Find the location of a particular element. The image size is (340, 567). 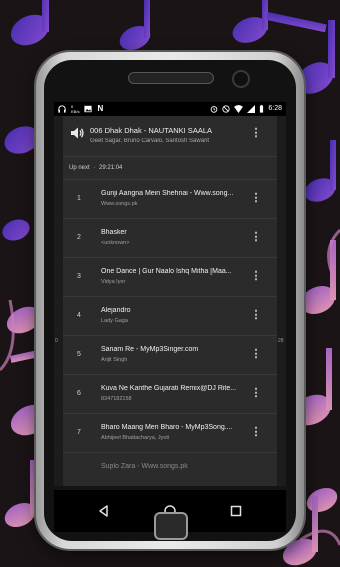

now-playing-title: 006 Dhak Dhak - NAUTANKI SAALA is located at coordinates (151, 130).